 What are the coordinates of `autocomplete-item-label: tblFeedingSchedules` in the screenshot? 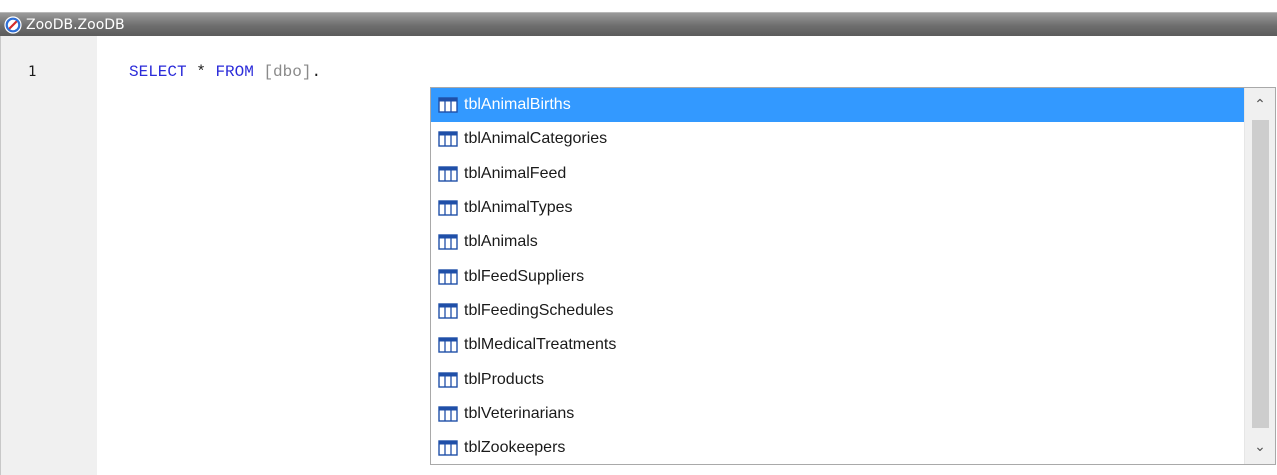 It's located at (539, 310).